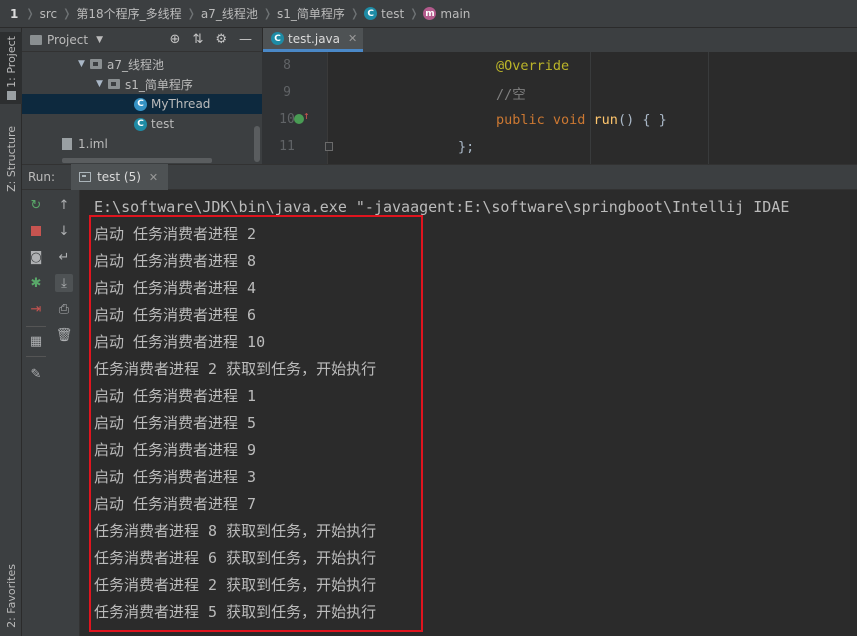  What do you see at coordinates (175, 288) in the screenshot?
I see `console-line: 启动 任务消费者进程 4` at bounding box center [175, 288].